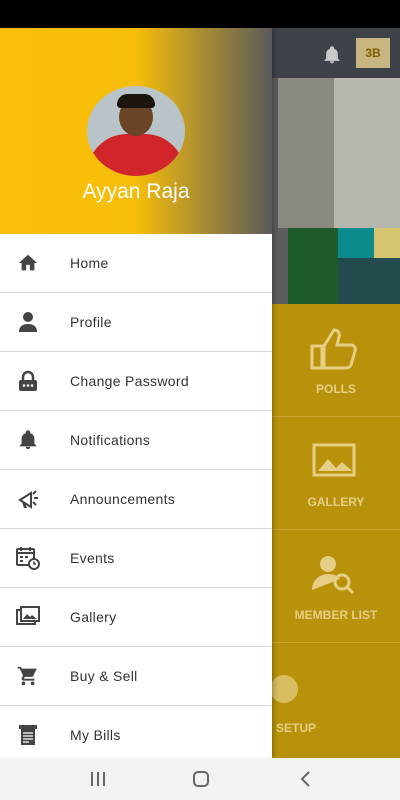 Image resolution: width=400 pixels, height=800 pixels. I want to click on member-list-tile: MEMBER LIST, so click(336, 586).